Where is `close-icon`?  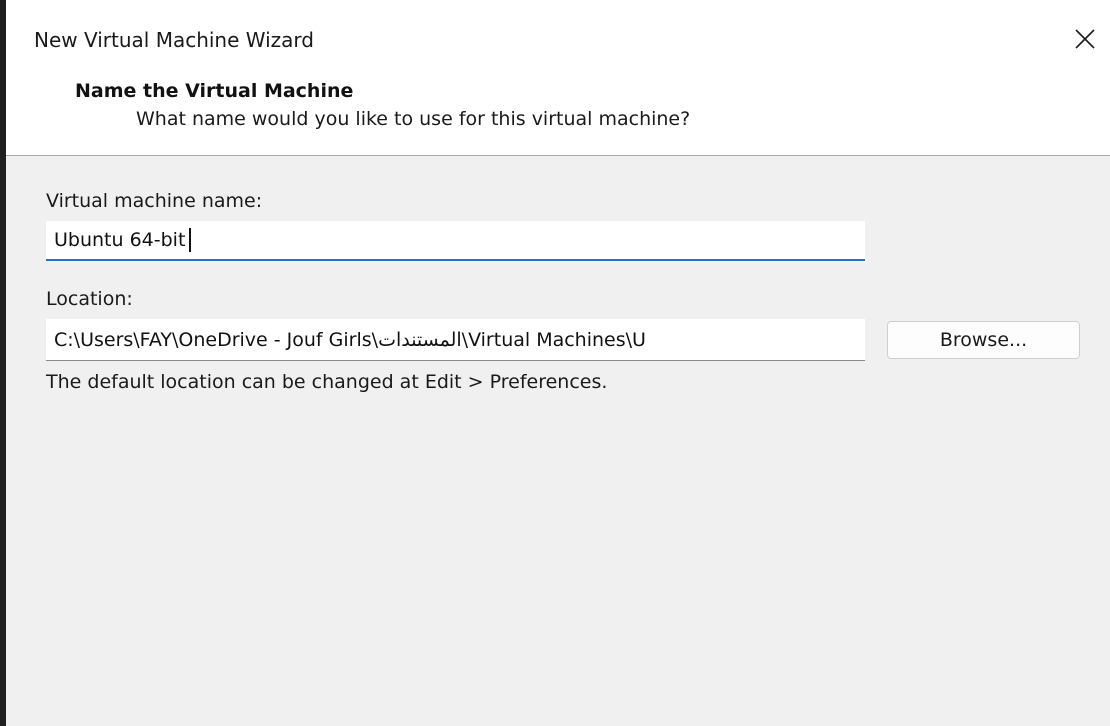
close-icon is located at coordinates (1085, 39).